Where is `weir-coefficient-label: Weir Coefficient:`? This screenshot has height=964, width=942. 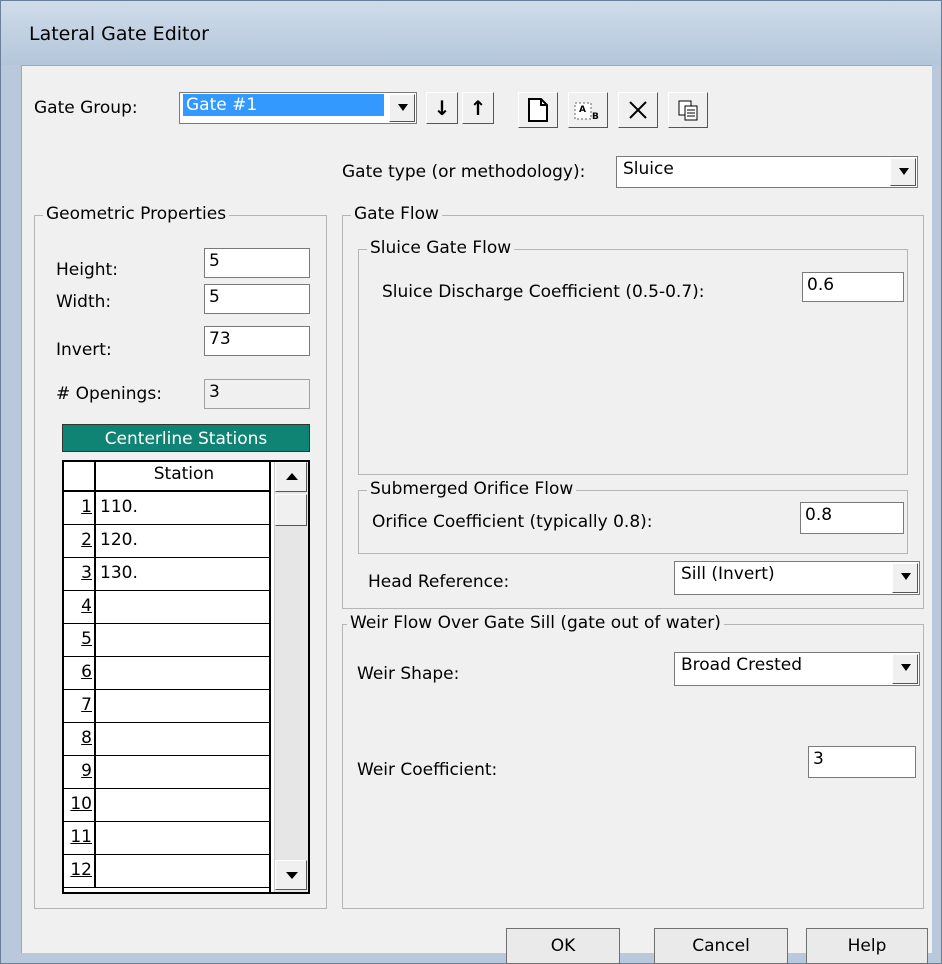
weir-coefficient-label: Weir Coefficient: is located at coordinates (427, 770).